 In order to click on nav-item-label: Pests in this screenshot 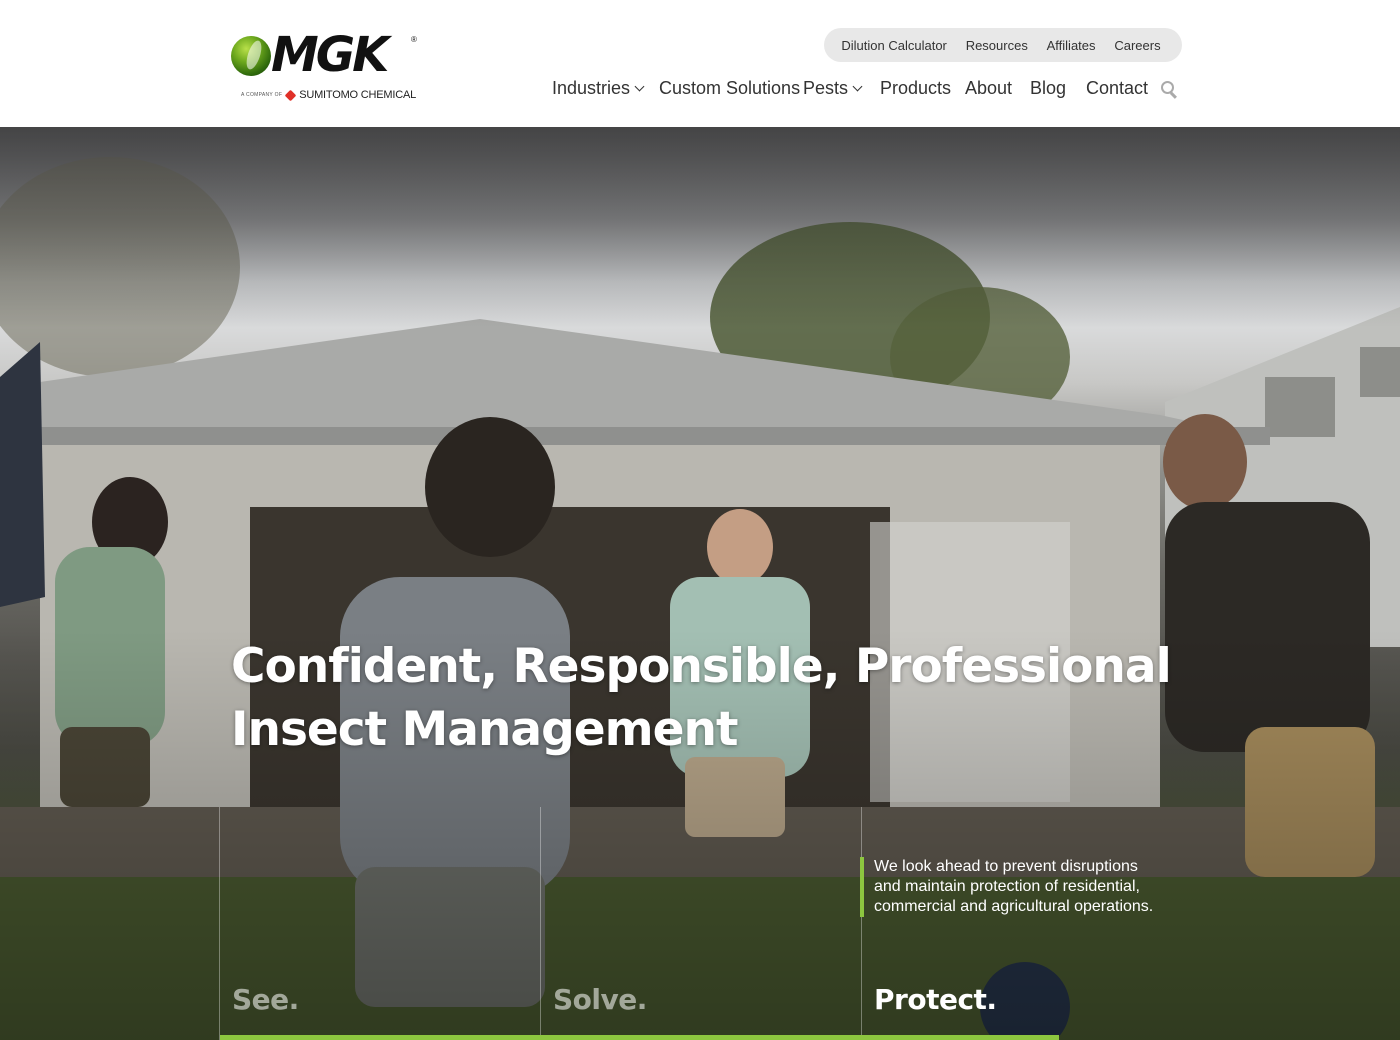, I will do `click(826, 88)`.